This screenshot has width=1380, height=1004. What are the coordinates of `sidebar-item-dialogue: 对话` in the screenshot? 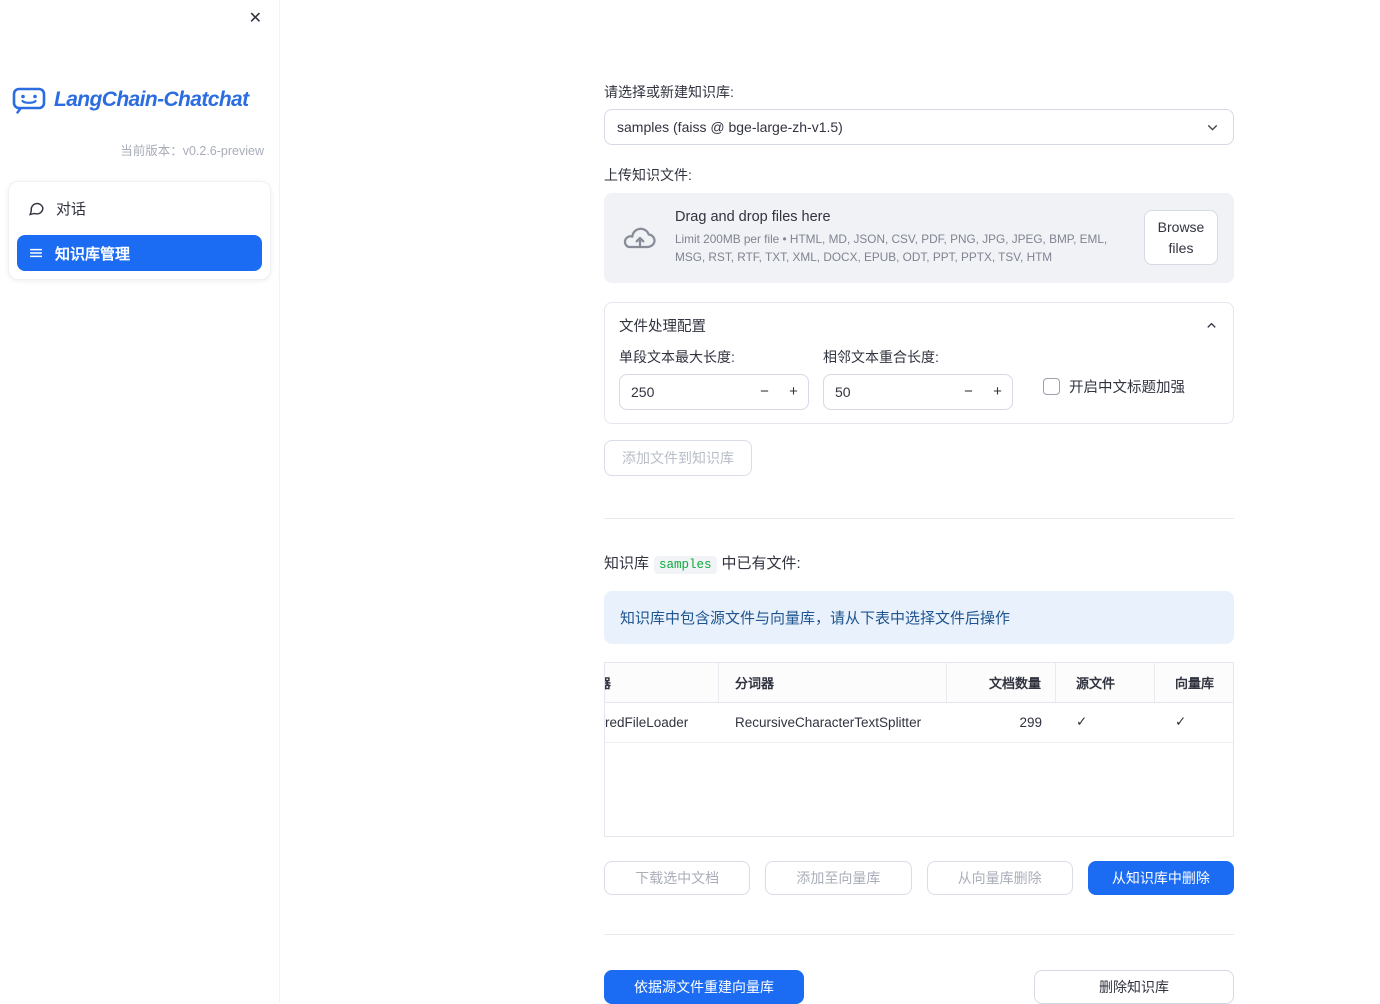 It's located at (139, 208).